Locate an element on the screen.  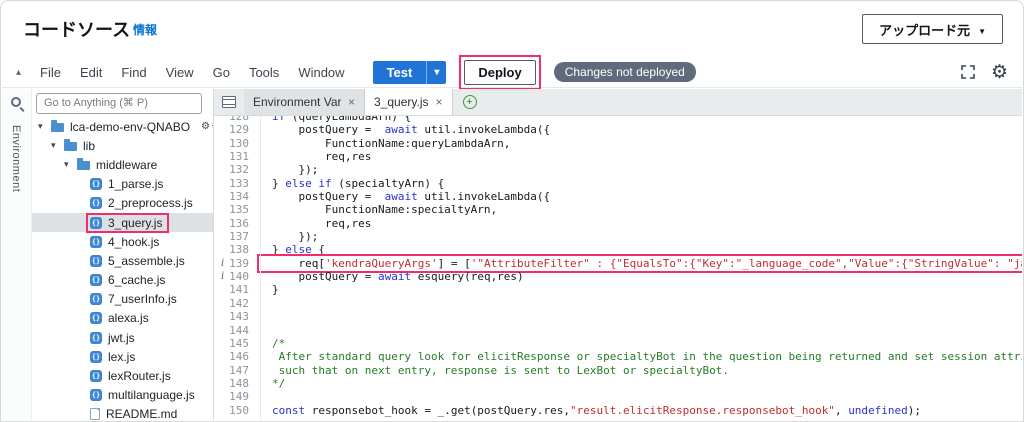
tree-item-2_preprocess.js: 2_preprocess.js is located at coordinates (122, 203).